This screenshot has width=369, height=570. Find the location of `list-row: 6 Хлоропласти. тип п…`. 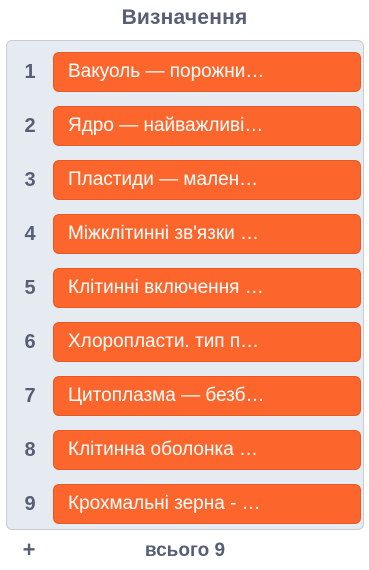

list-row: 6 Хлоропласти. тип п… is located at coordinates (185, 342).